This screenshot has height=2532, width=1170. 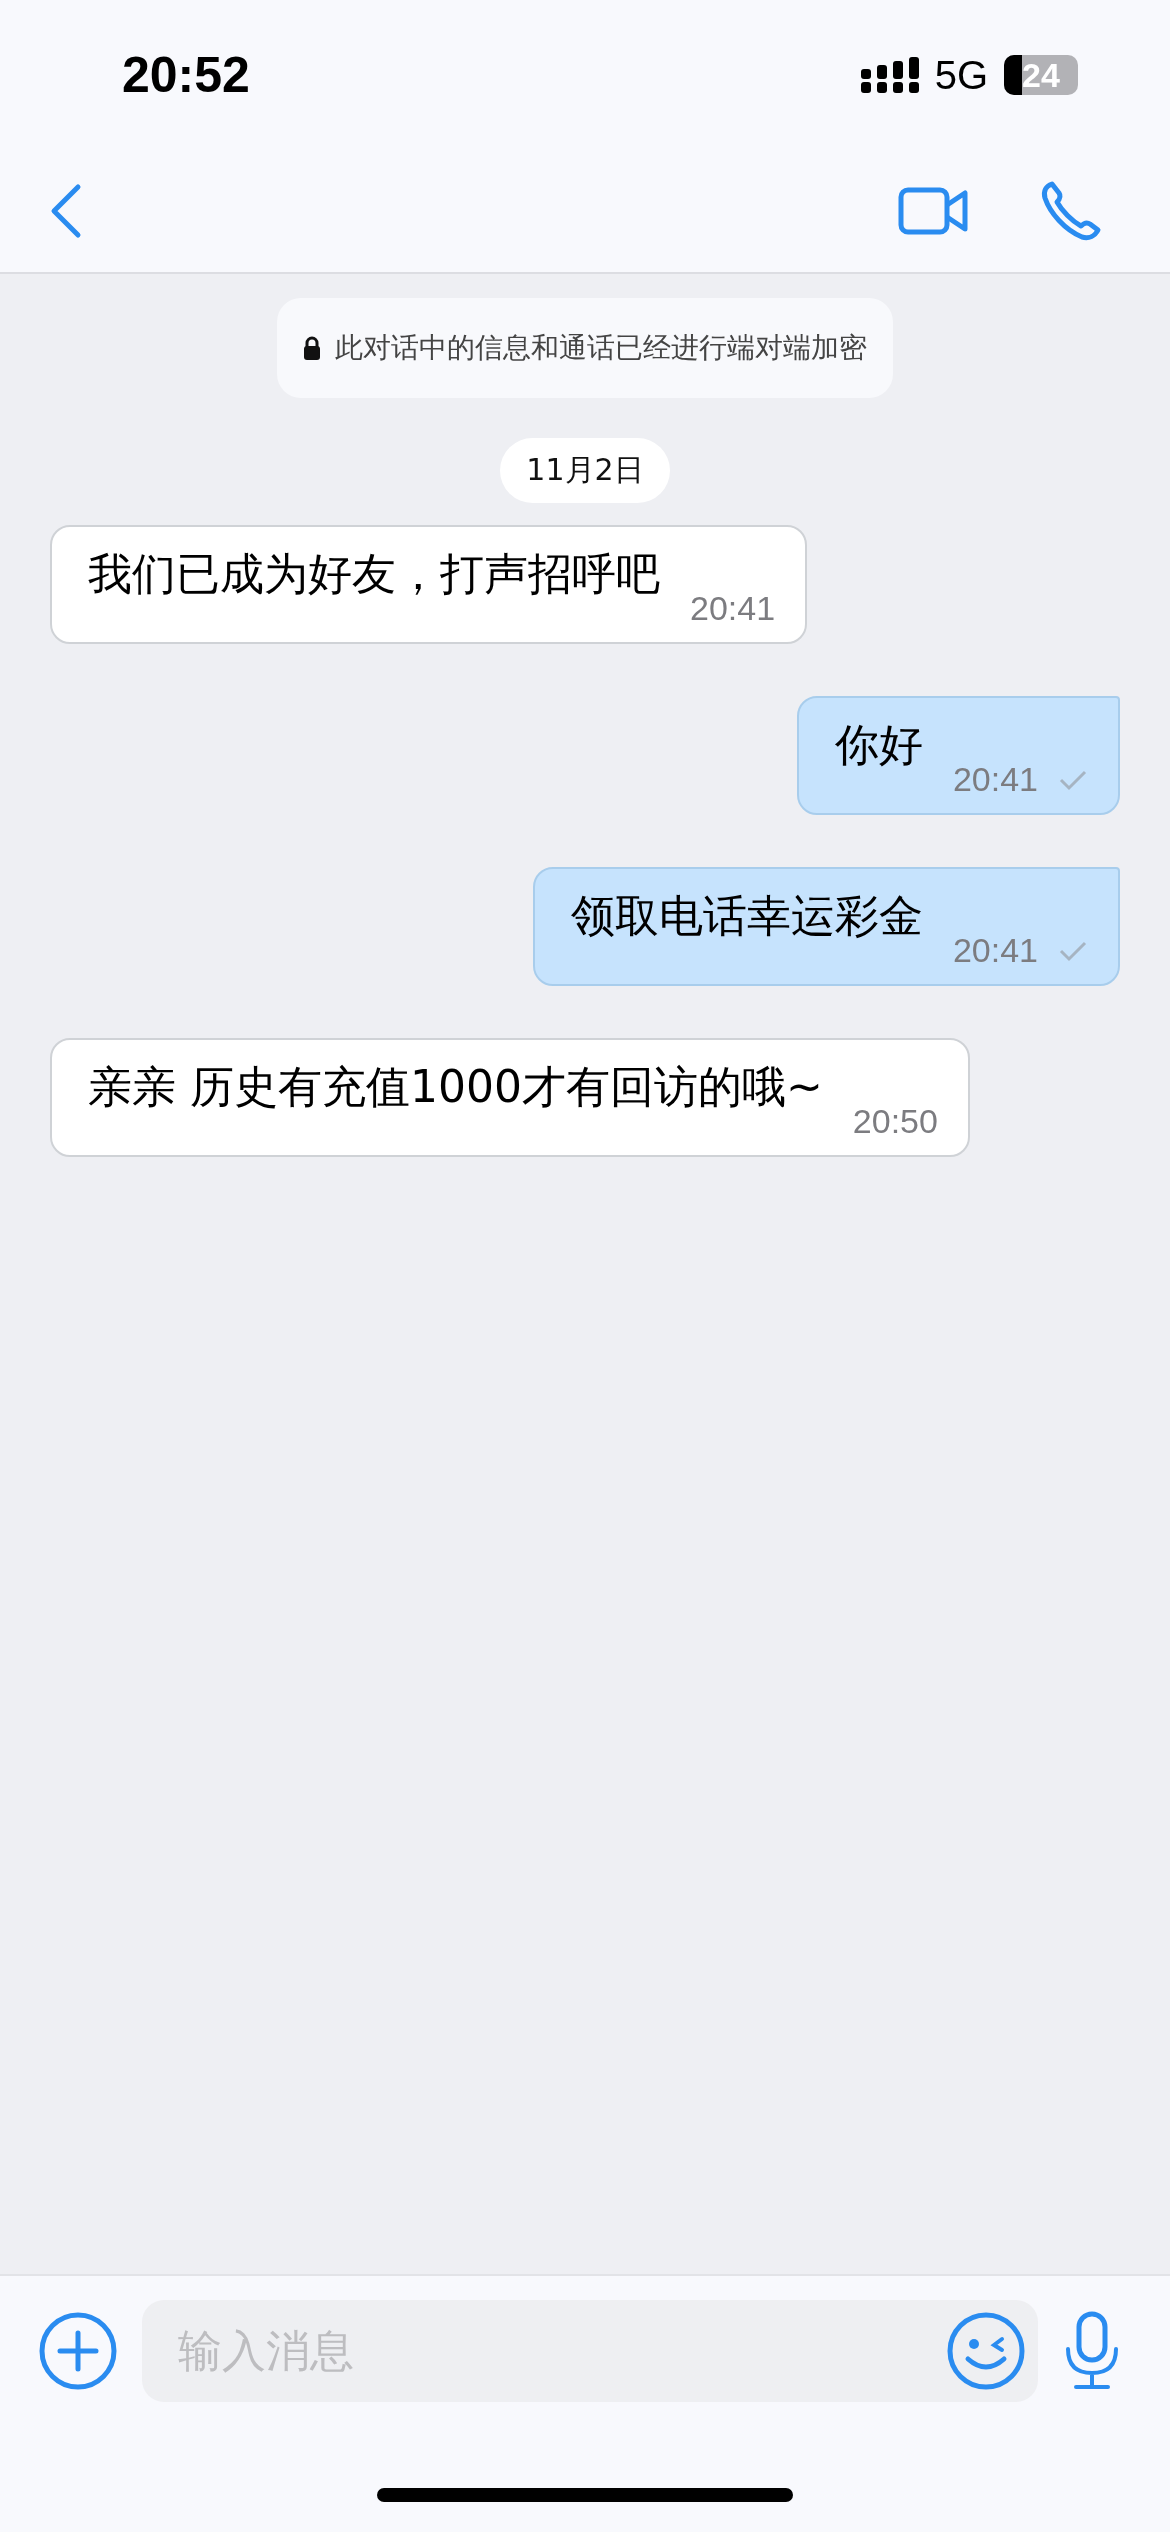 What do you see at coordinates (312, 348) in the screenshot?
I see `lock-icon` at bounding box center [312, 348].